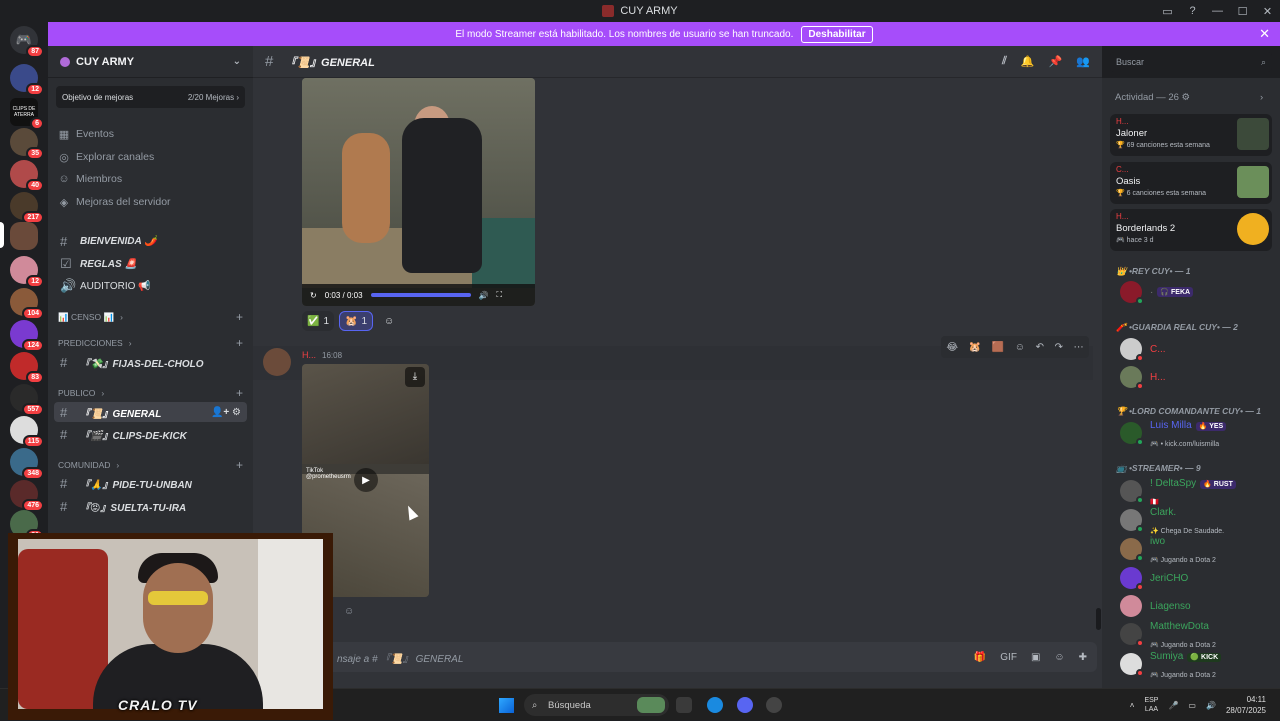 This screenshot has height=721, width=1280. What do you see at coordinates (1172, 521) in the screenshot?
I see `member-clark: Clark. ✨ Chega De Saudade.` at bounding box center [1172, 521].